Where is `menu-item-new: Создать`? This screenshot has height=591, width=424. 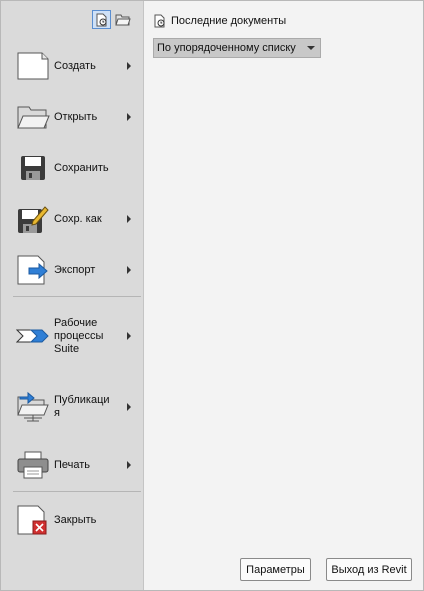 menu-item-new: Создать is located at coordinates (72, 66).